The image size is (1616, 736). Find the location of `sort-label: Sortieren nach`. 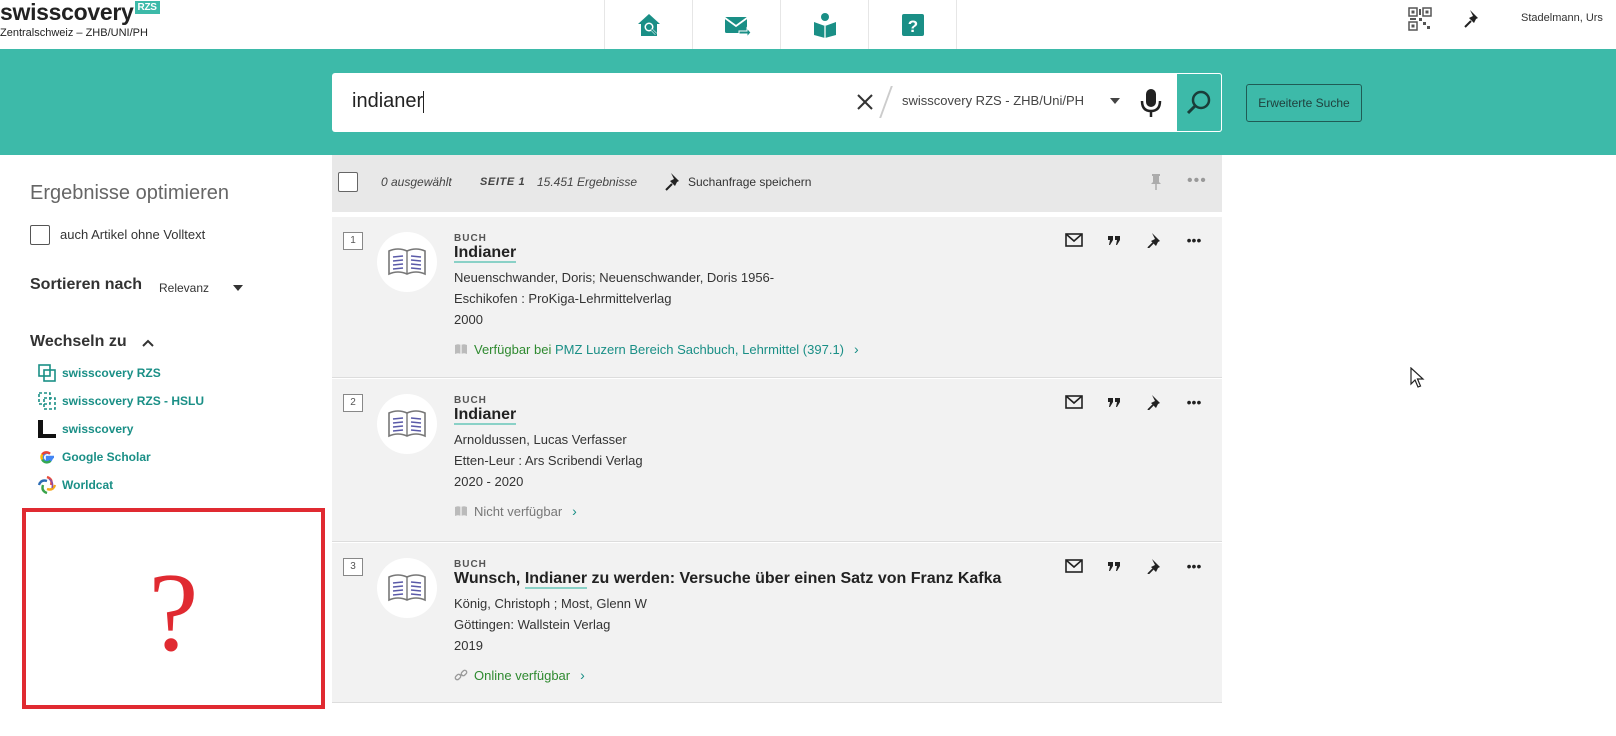

sort-label: Sortieren nach is located at coordinates (86, 284).